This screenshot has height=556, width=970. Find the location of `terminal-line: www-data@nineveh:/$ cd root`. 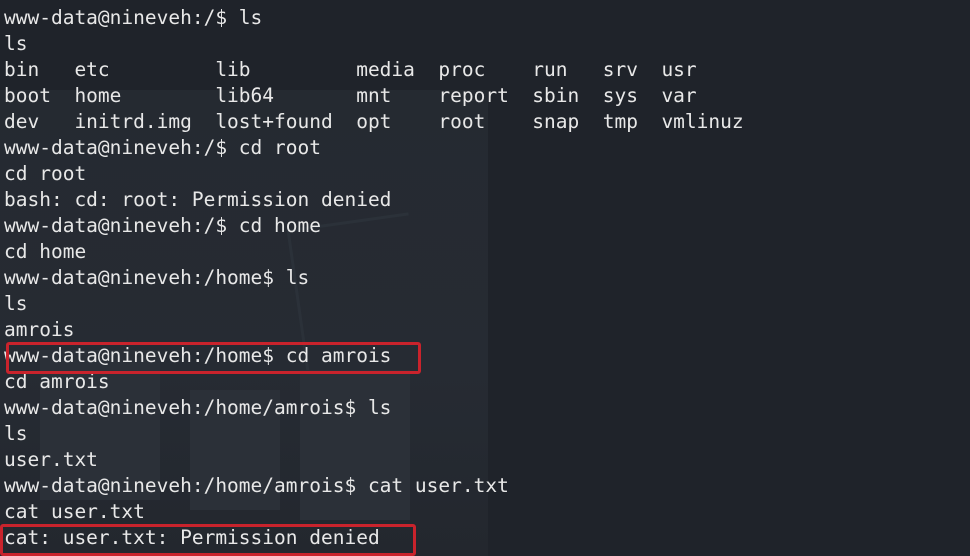

terminal-line: www-data@nineveh:/$ cd root is located at coordinates (162, 147).